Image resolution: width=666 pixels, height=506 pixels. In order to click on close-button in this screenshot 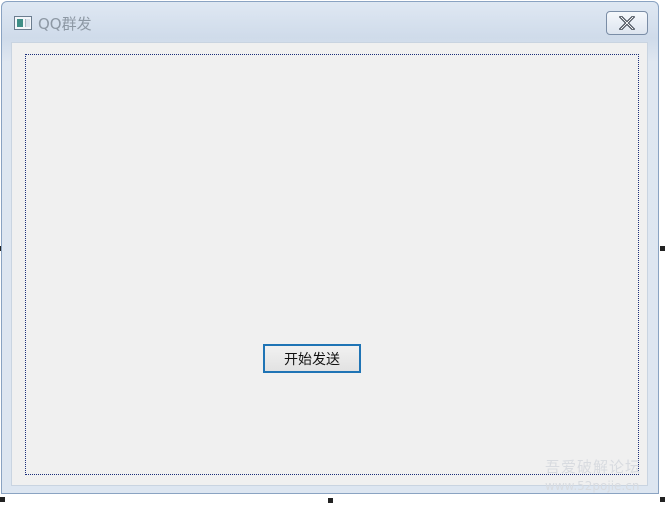, I will do `click(627, 23)`.